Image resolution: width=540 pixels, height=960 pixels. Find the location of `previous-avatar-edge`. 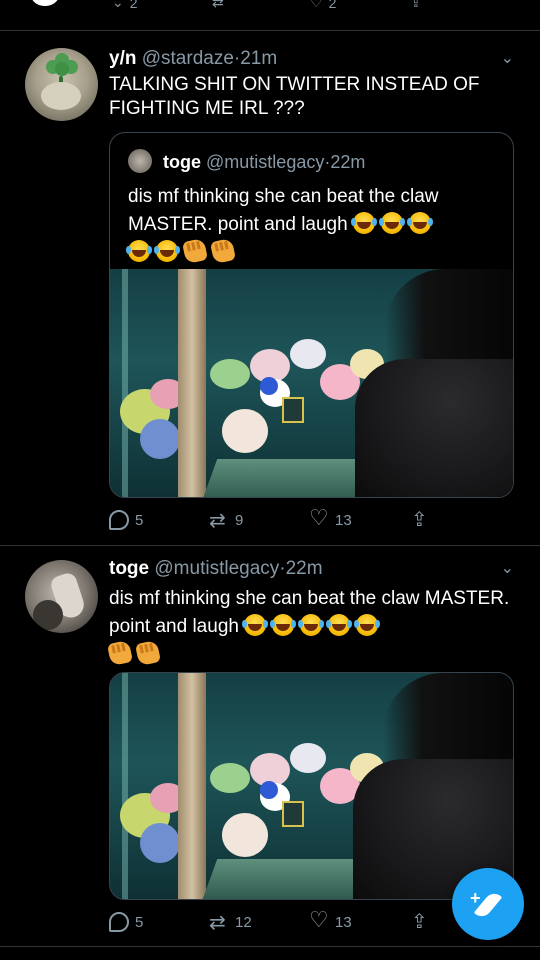

previous-avatar-edge is located at coordinates (45, 3).